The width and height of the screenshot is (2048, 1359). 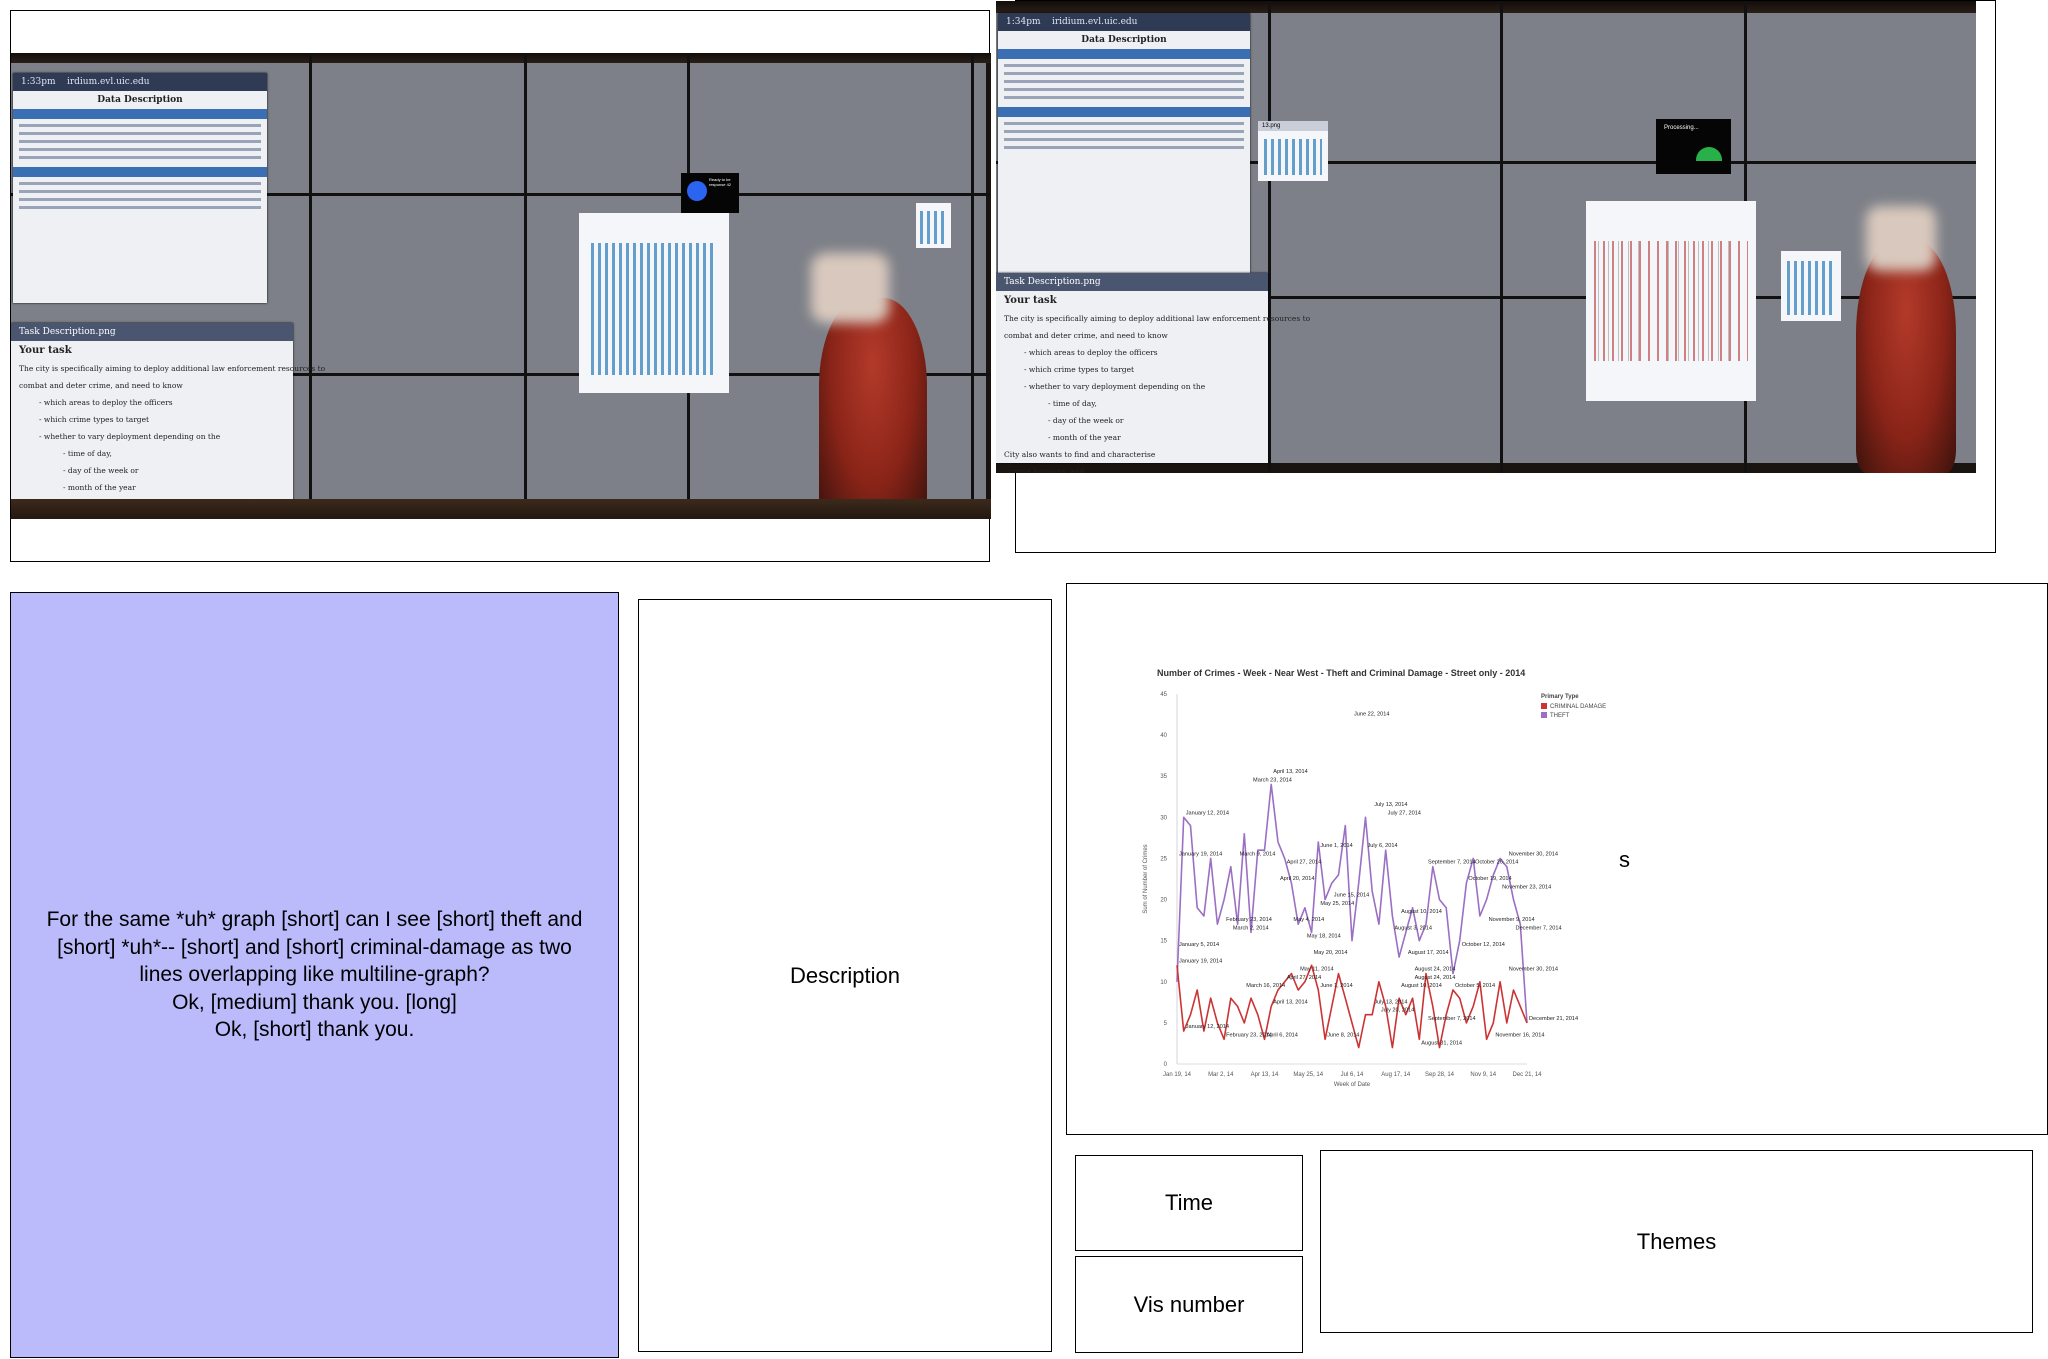 I want to click on data-point-label: August 17, 2014, so click(x=1428, y=953).